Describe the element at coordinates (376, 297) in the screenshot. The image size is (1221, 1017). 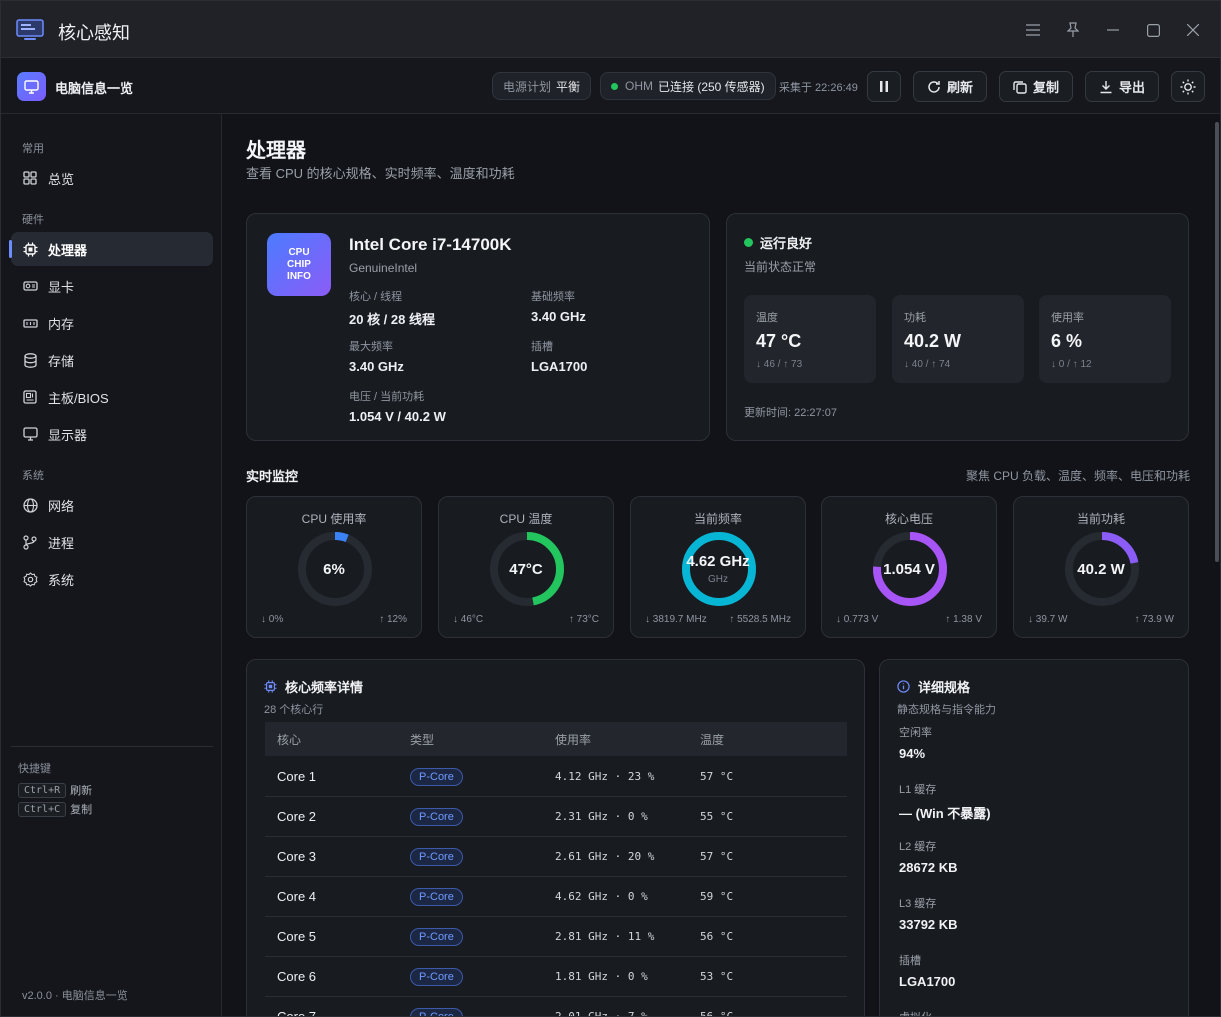
I see `field-label: 核心 / 线程` at that location.